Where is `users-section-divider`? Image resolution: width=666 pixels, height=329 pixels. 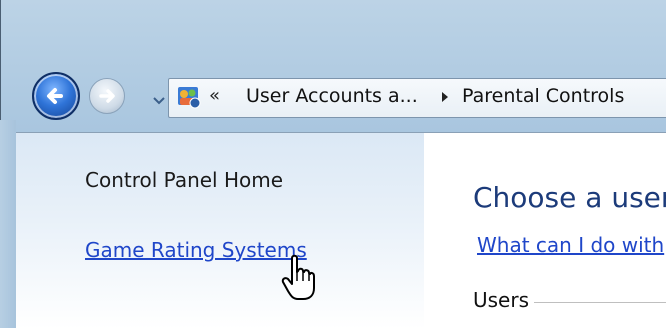 users-section-divider is located at coordinates (600, 302).